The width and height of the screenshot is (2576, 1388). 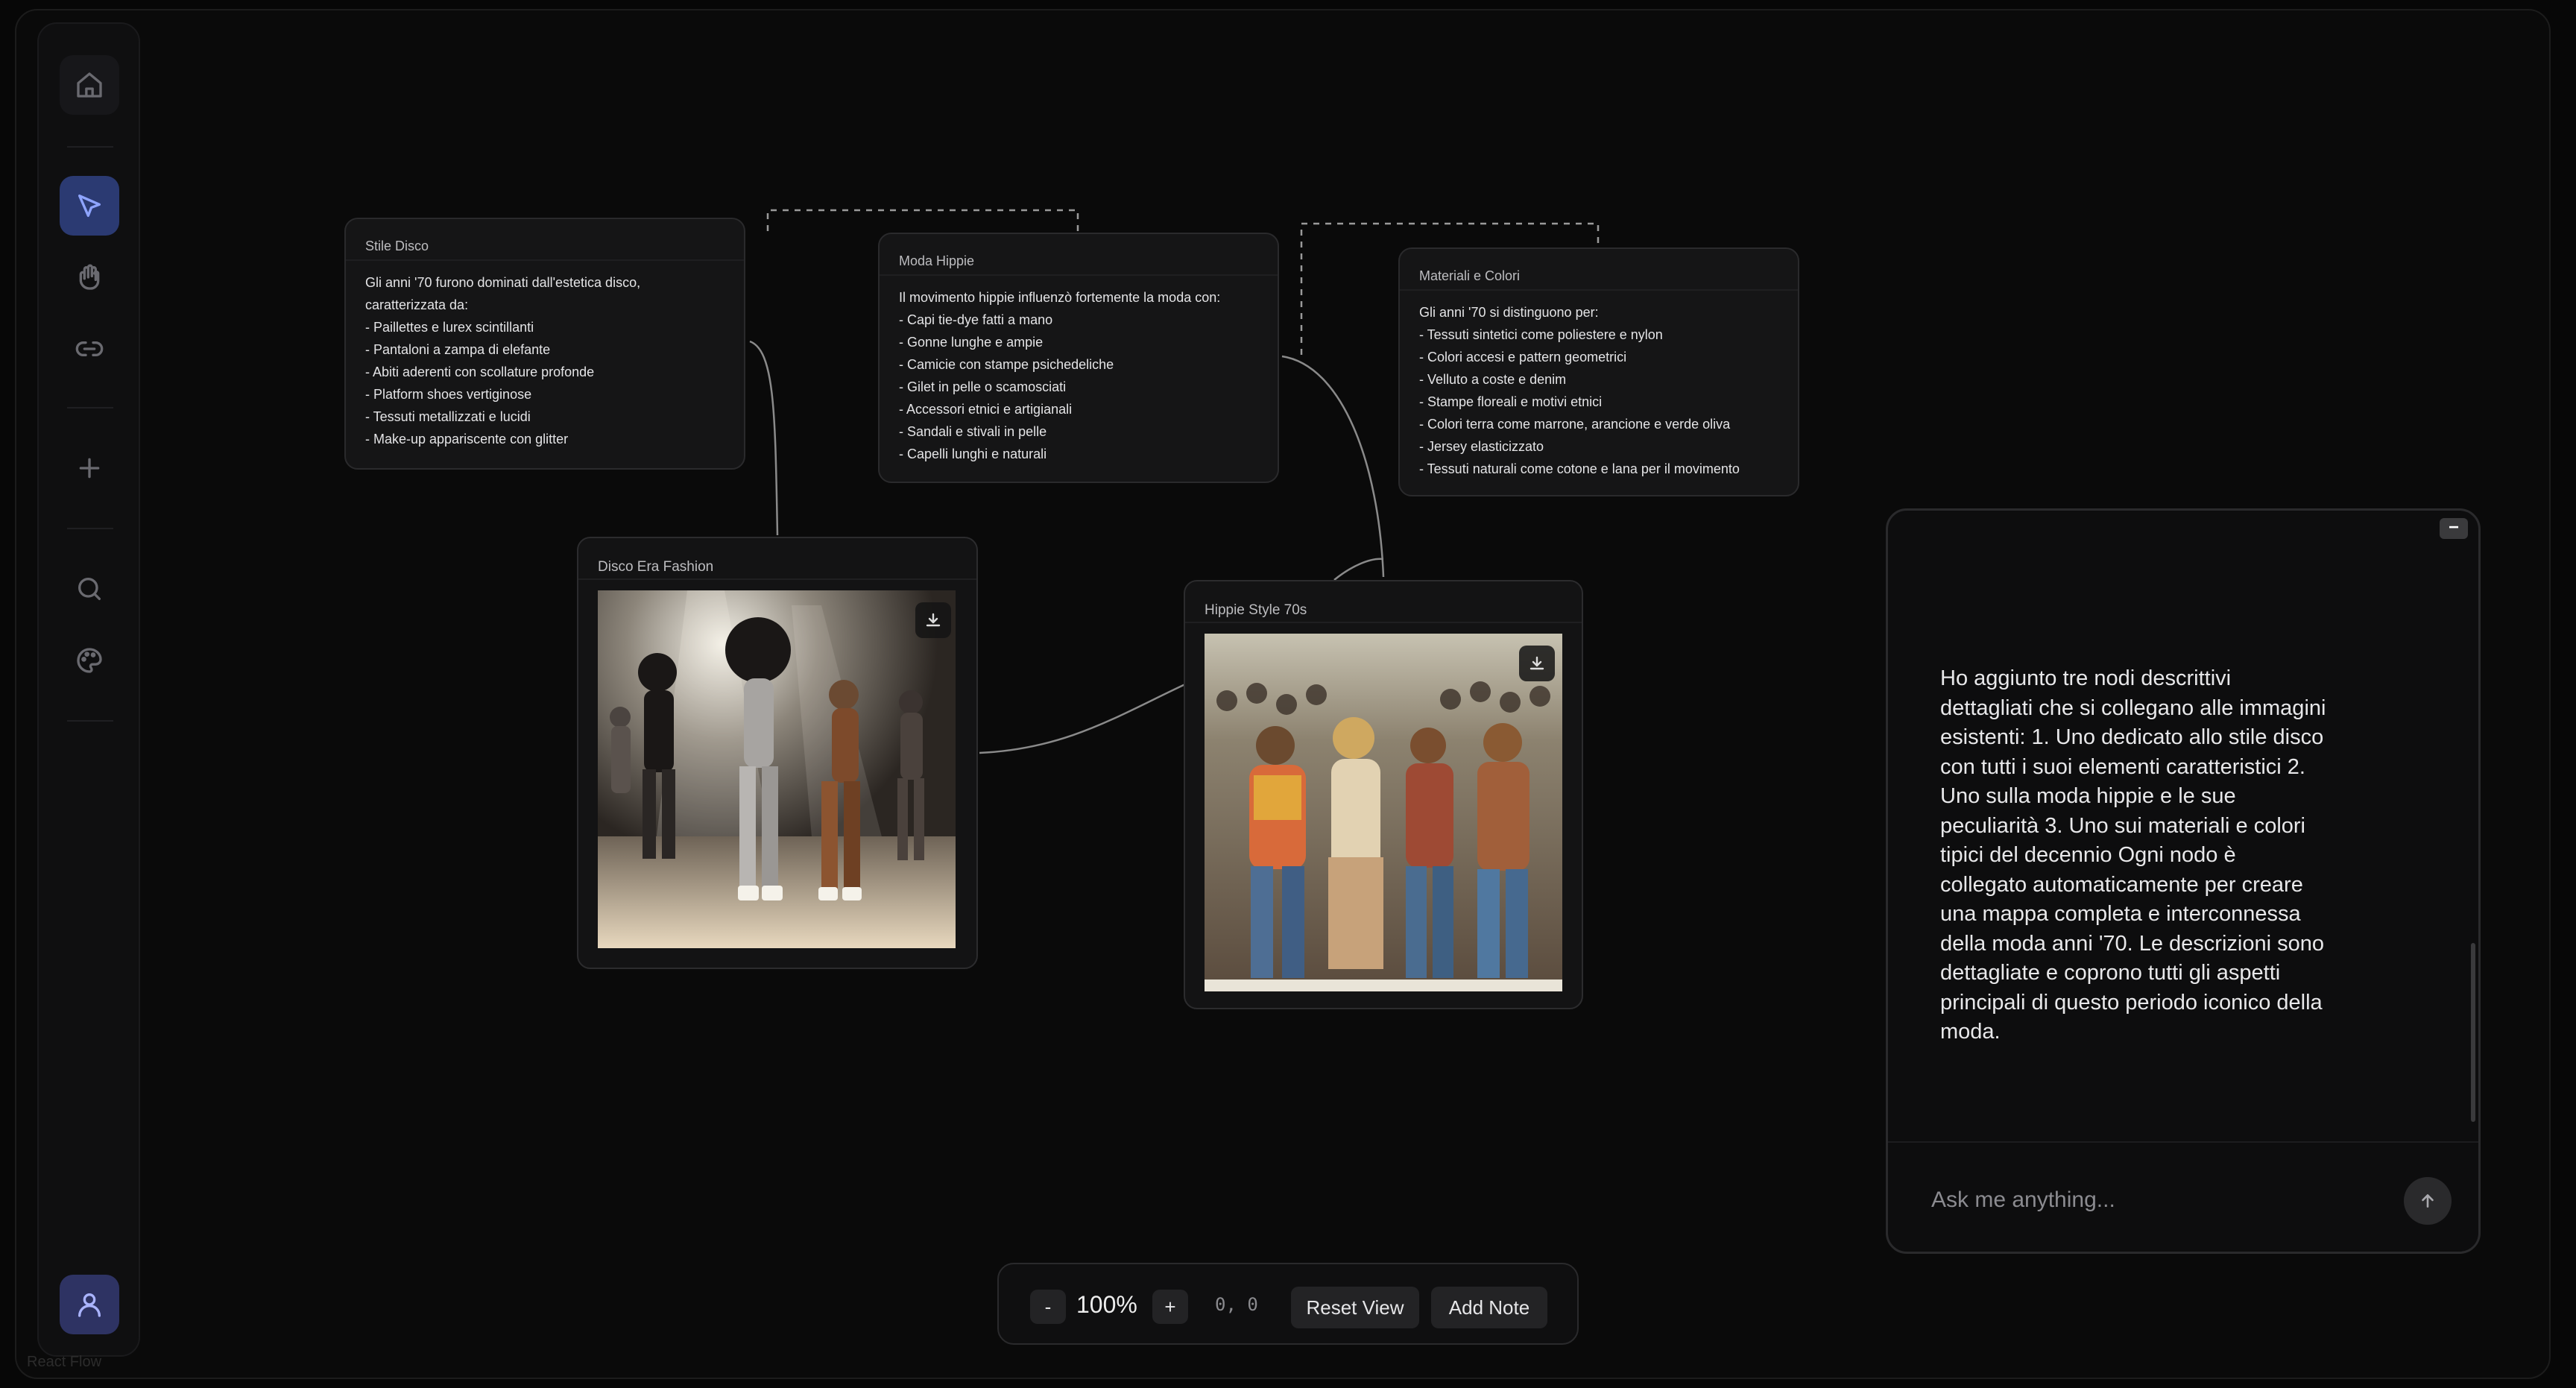 I want to click on hippie-photo, so click(x=1383, y=812).